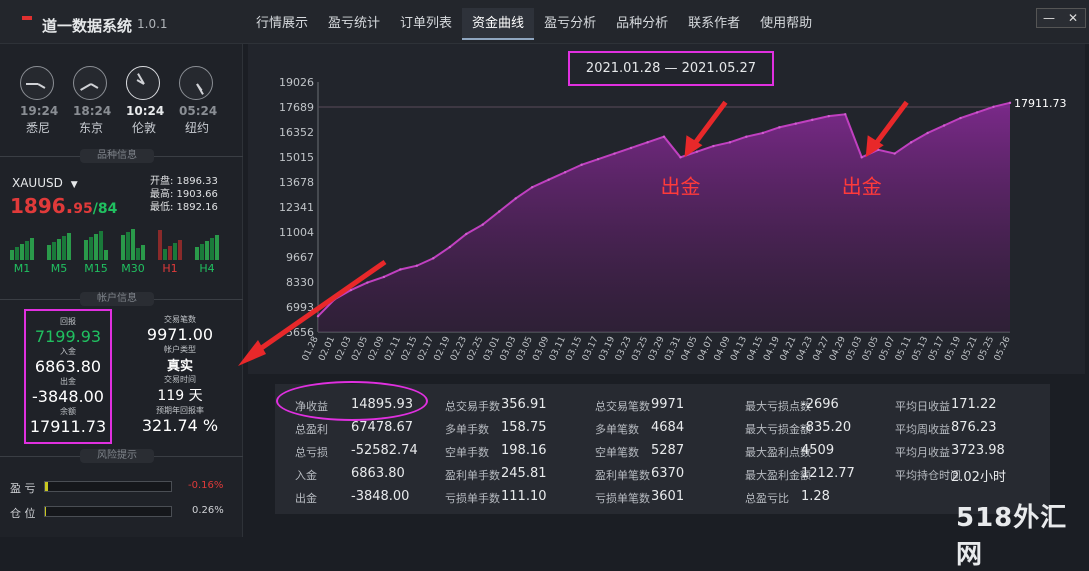 The width and height of the screenshot is (1089, 571). Describe the element at coordinates (317, 309) in the screenshot. I see `arrow-to-account` at that location.